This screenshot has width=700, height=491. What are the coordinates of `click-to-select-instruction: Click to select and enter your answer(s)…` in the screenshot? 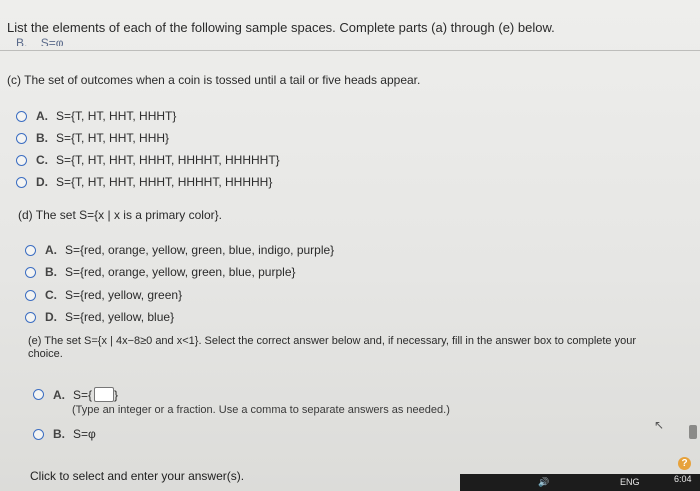 It's located at (137, 476).